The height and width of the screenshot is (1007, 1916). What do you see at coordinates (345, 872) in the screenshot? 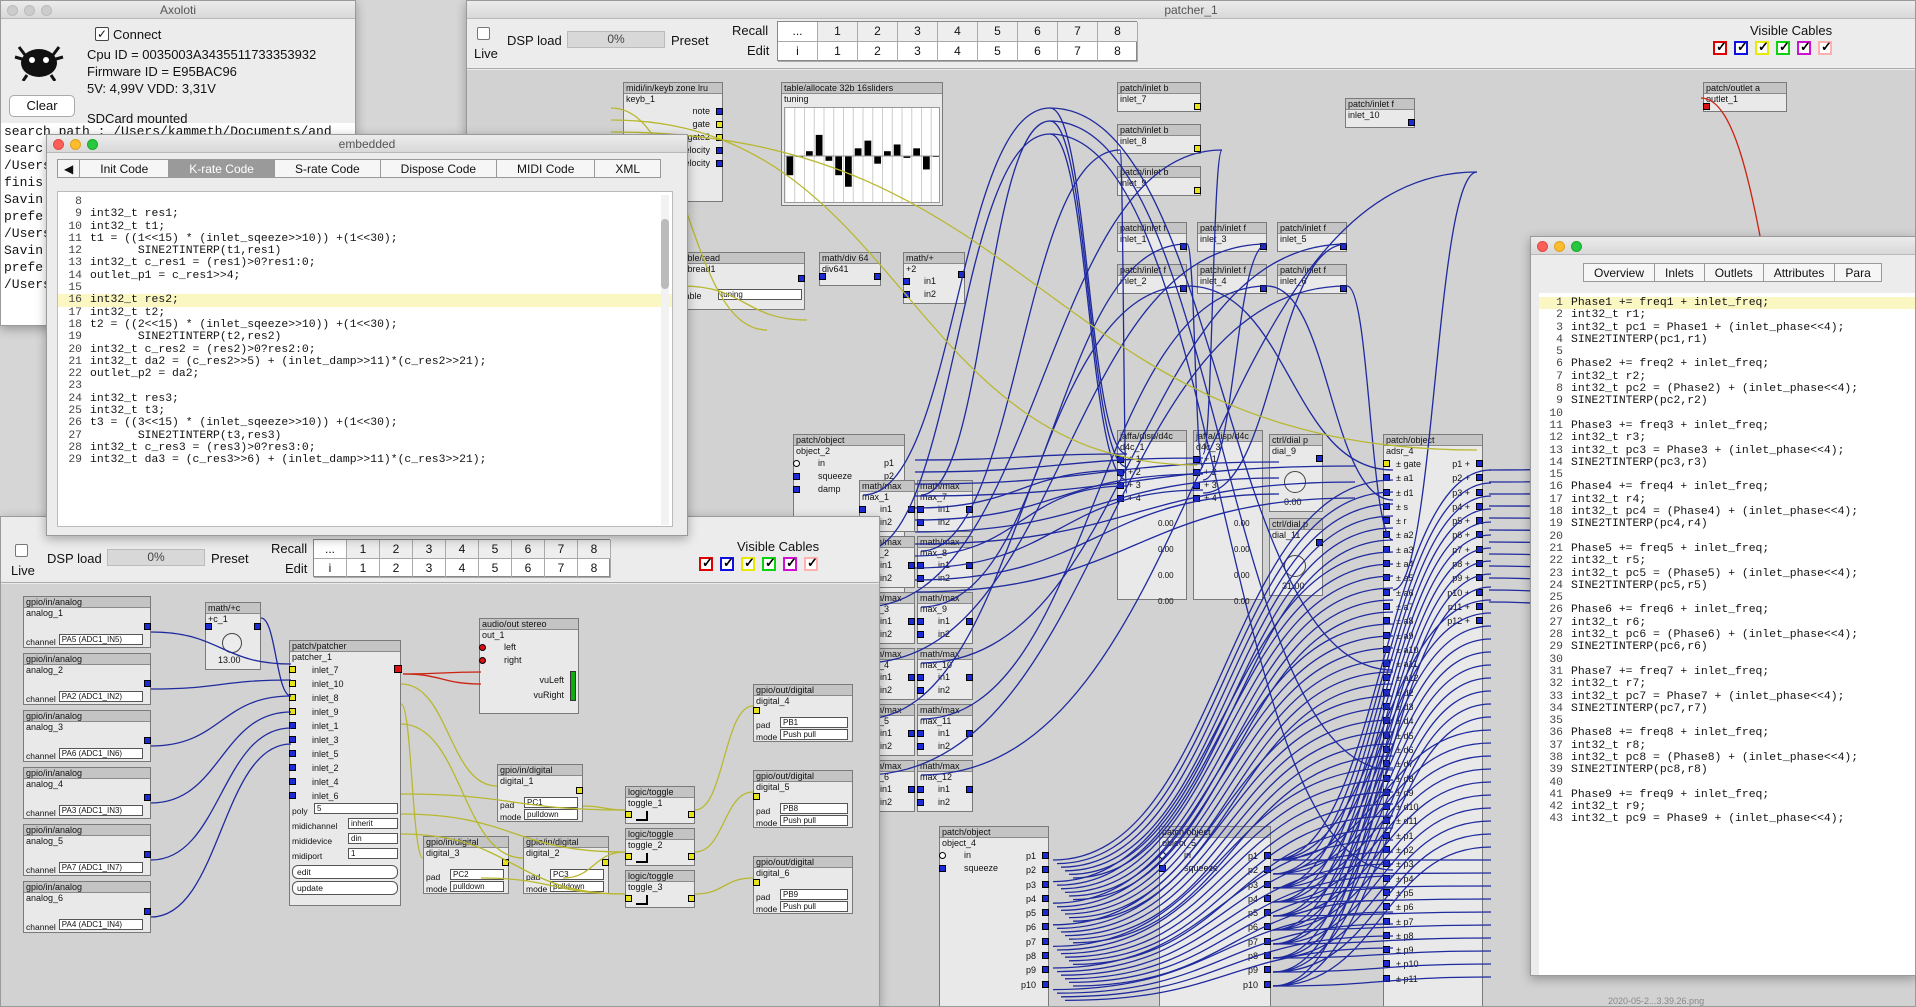
I see `patcher-edit-button: edit` at bounding box center [345, 872].